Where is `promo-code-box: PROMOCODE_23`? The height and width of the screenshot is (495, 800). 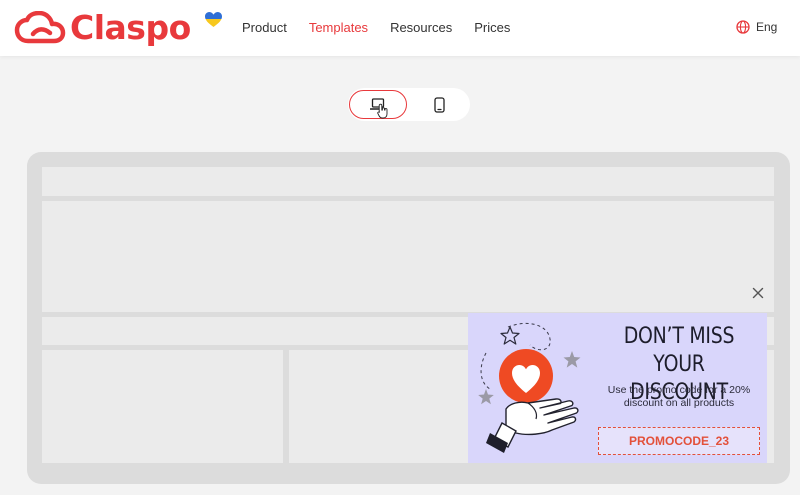 promo-code-box: PROMOCODE_23 is located at coordinates (679, 441).